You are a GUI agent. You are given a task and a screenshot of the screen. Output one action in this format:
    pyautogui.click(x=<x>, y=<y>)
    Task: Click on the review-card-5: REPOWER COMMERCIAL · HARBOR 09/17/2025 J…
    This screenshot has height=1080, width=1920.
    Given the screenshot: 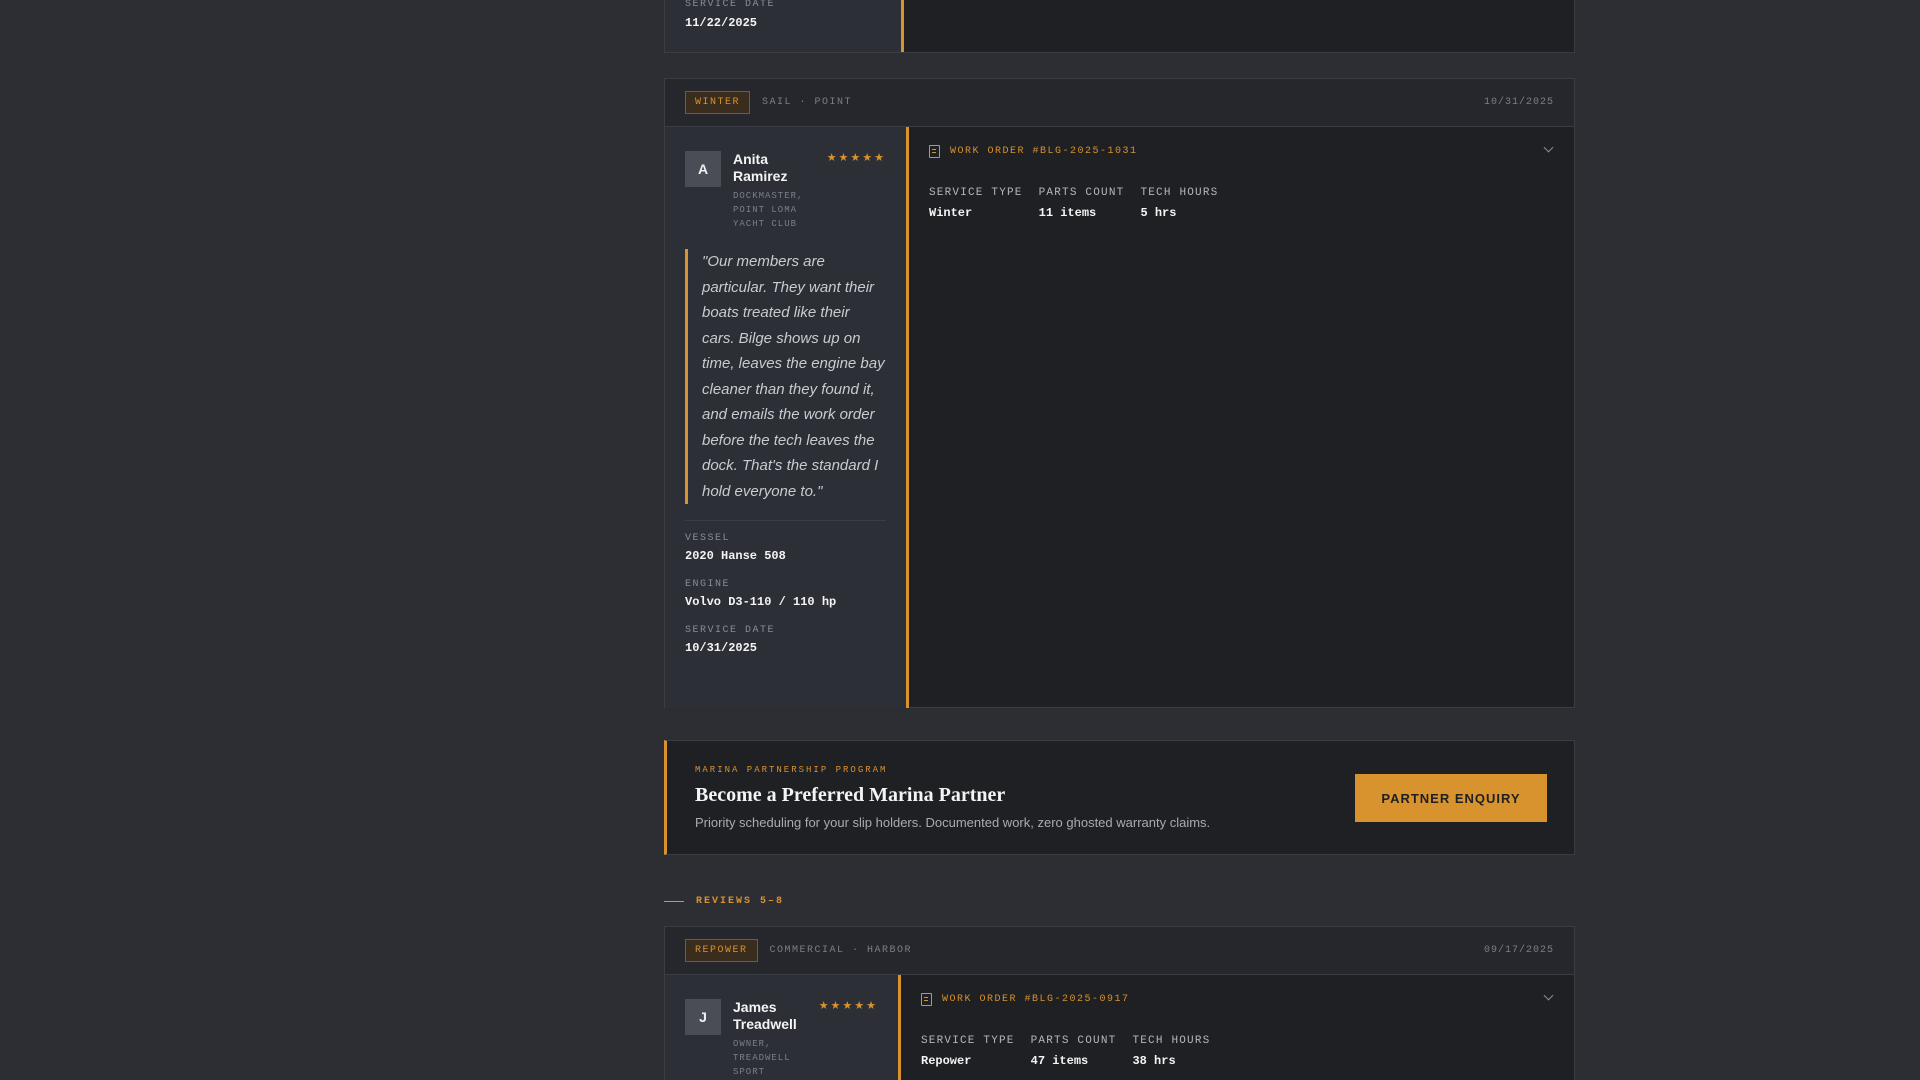 What is the action you would take?
    pyautogui.click(x=1119, y=1003)
    